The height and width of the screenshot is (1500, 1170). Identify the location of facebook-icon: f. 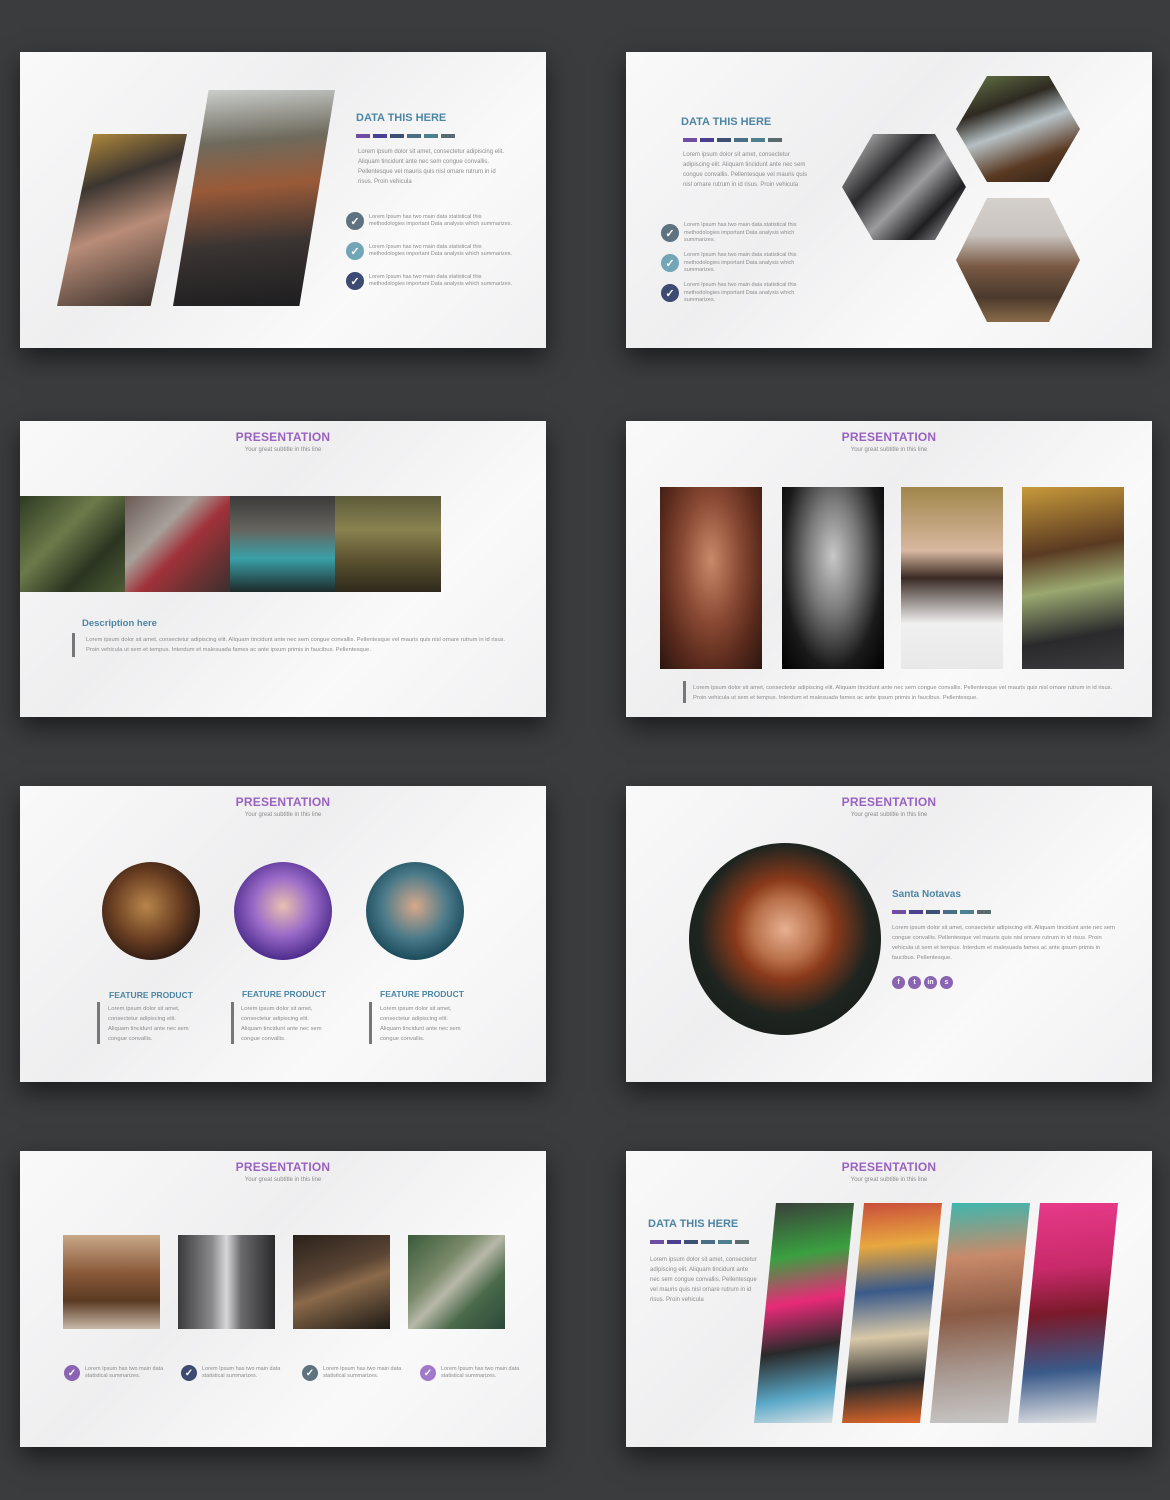
(898, 982).